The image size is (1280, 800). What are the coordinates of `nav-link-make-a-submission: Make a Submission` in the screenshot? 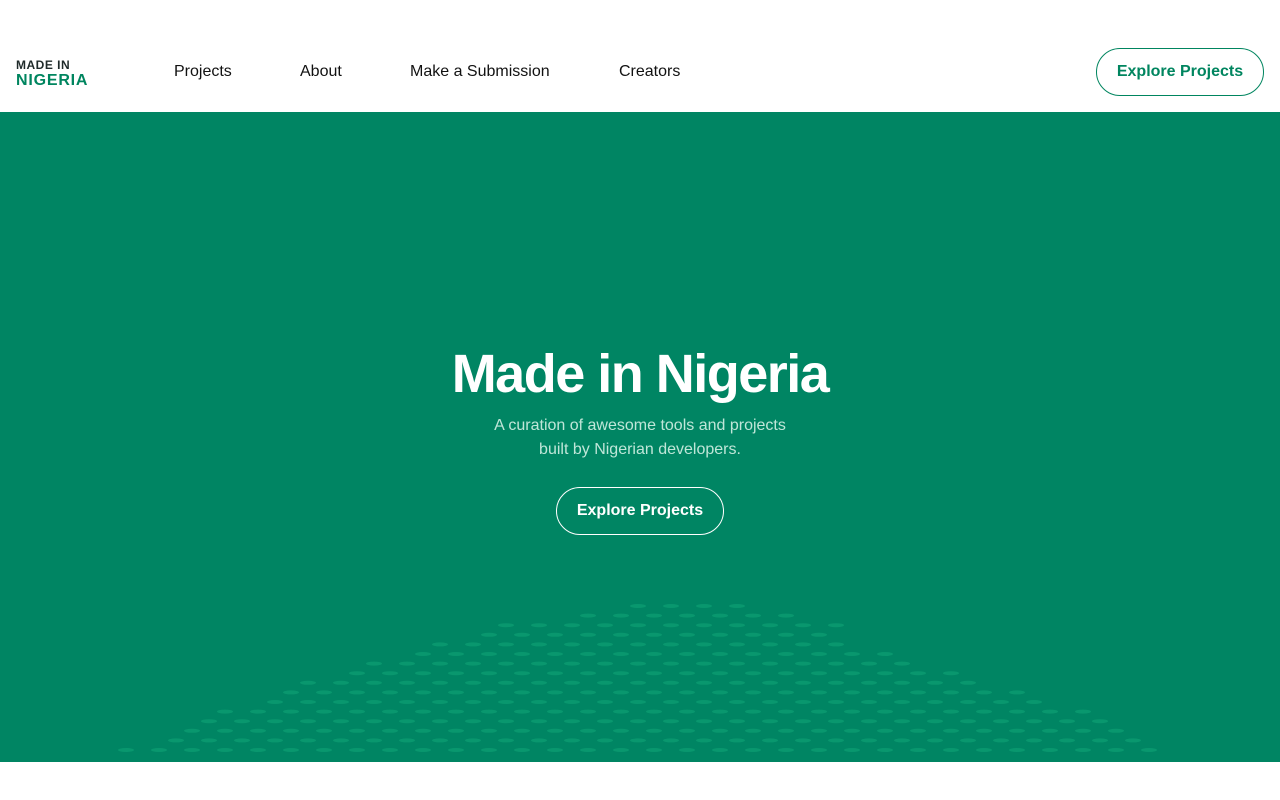 It's located at (480, 72).